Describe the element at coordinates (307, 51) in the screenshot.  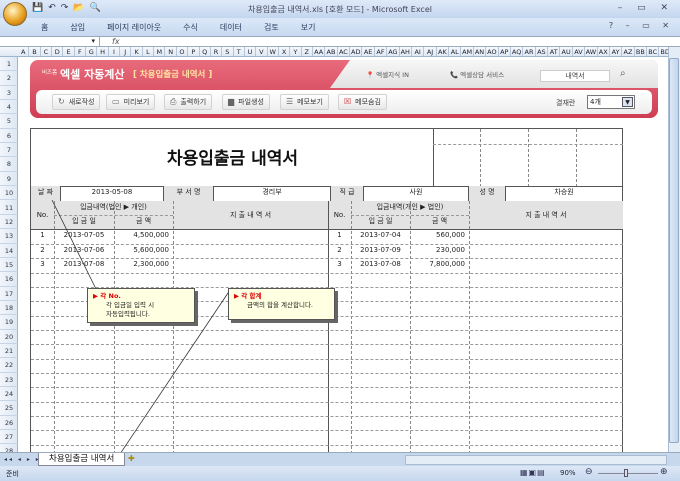
I see `column-header: Z` at that location.